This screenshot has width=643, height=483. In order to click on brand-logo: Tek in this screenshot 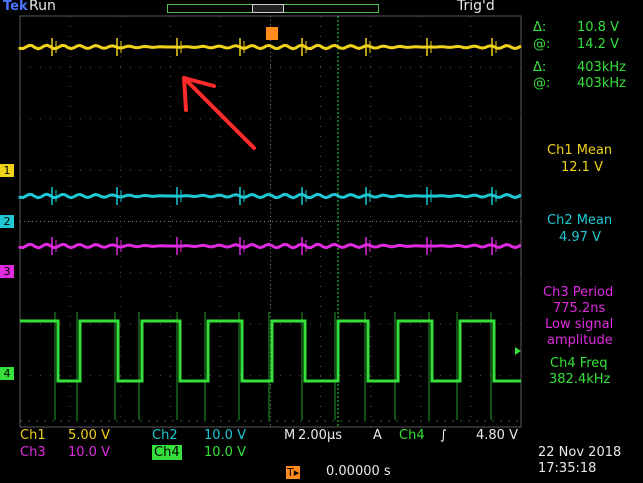, I will do `click(15, 7)`.